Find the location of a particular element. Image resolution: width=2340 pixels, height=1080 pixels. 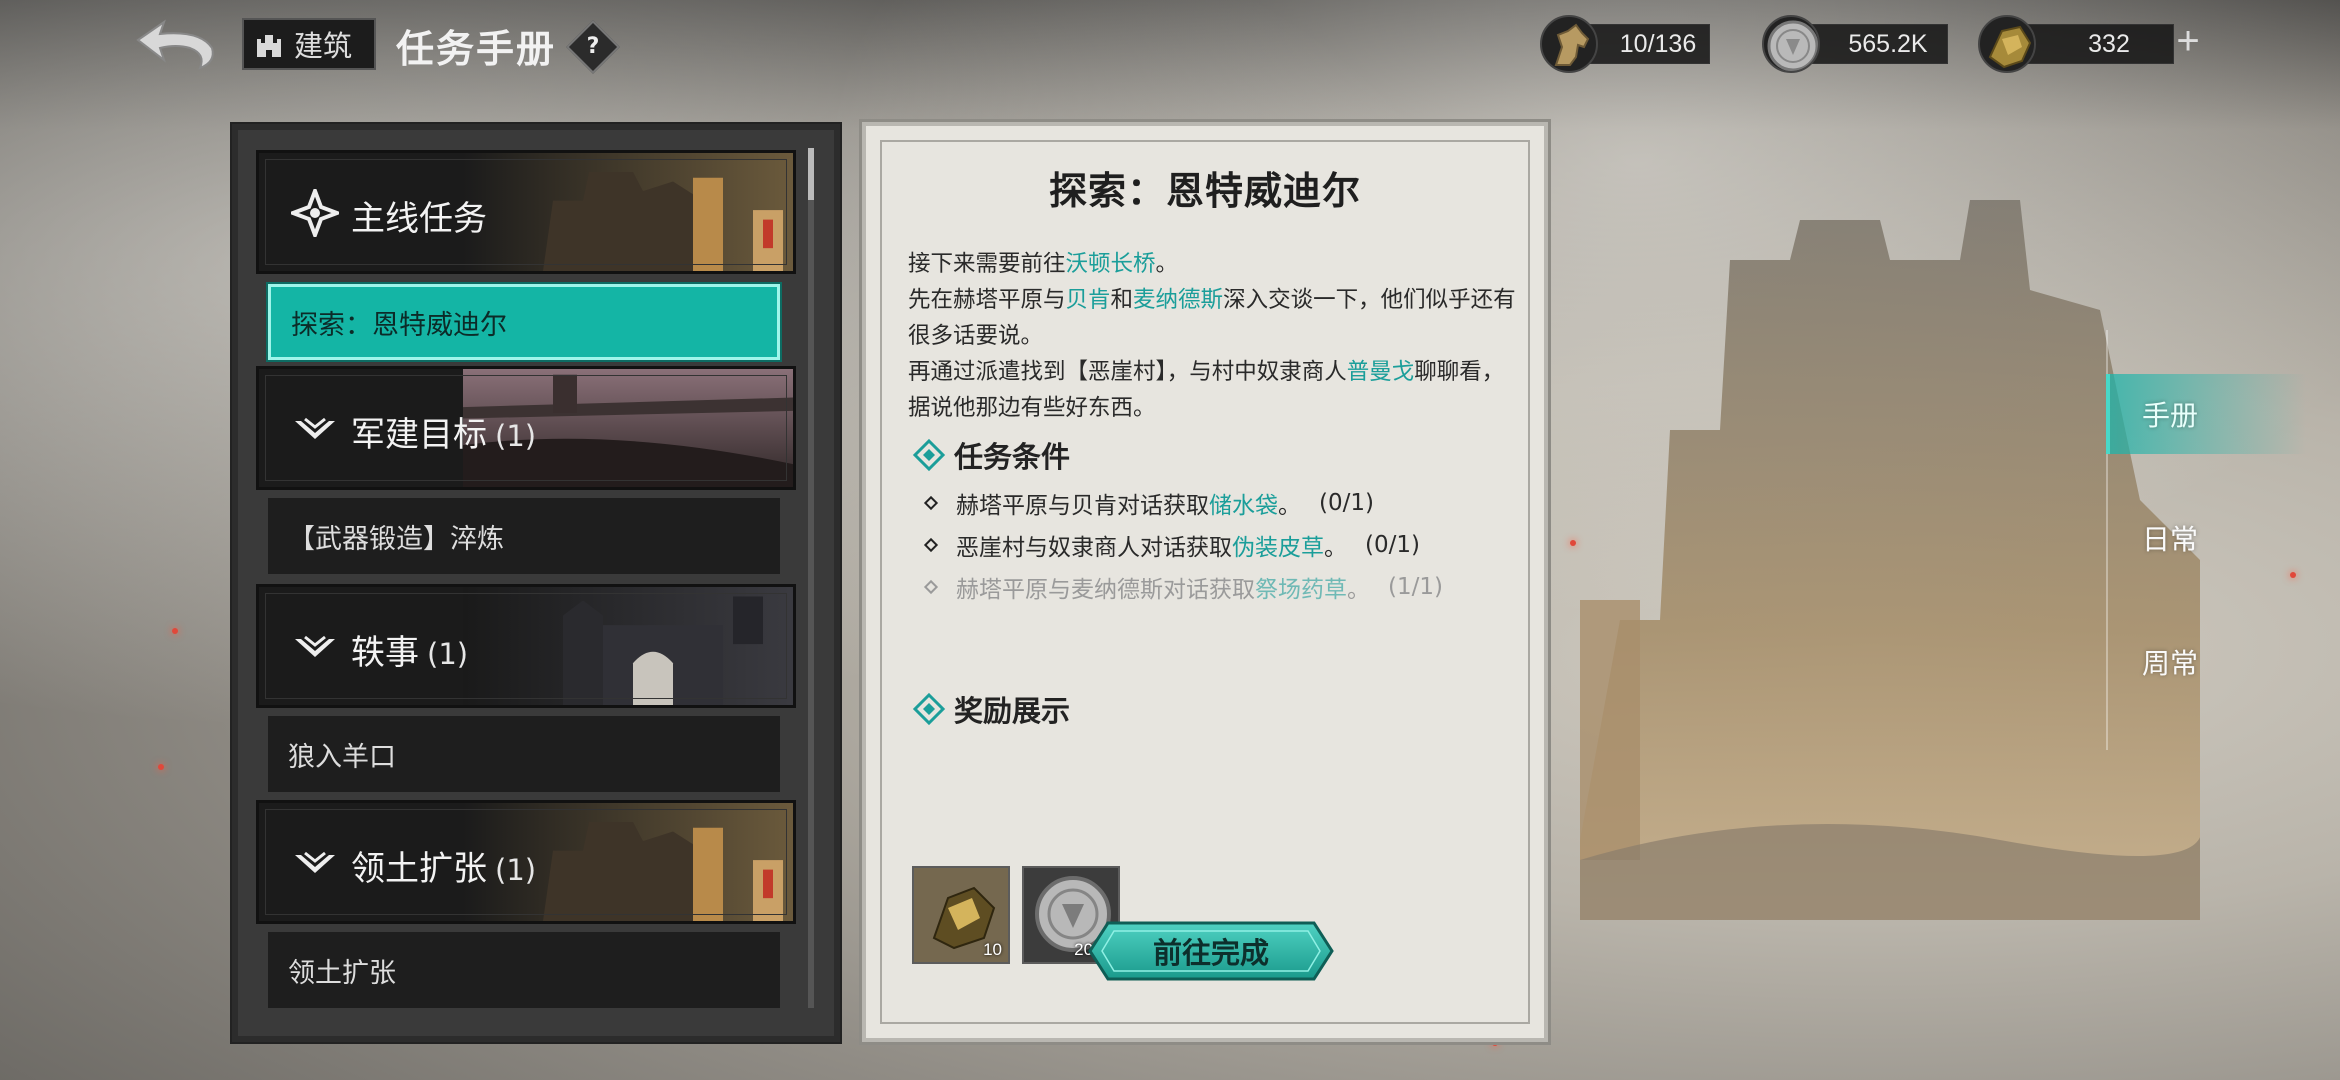

task-item-wolf-among-sheep: 狼入羊口 is located at coordinates (524, 754).